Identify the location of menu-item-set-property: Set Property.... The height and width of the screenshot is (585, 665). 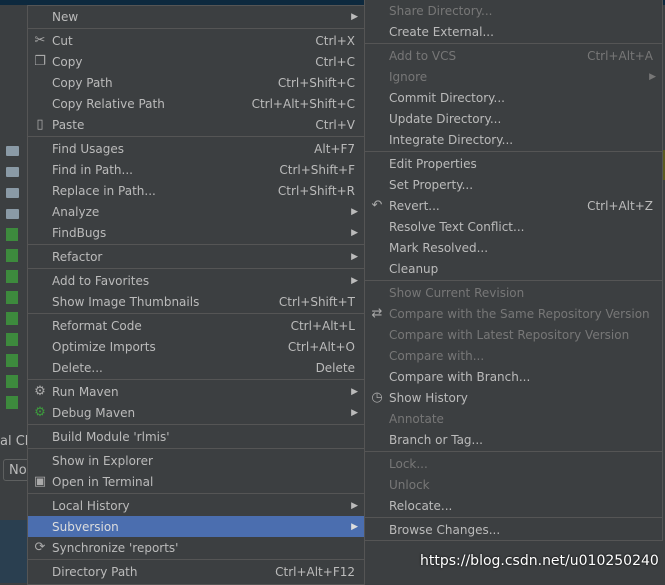
(513, 184).